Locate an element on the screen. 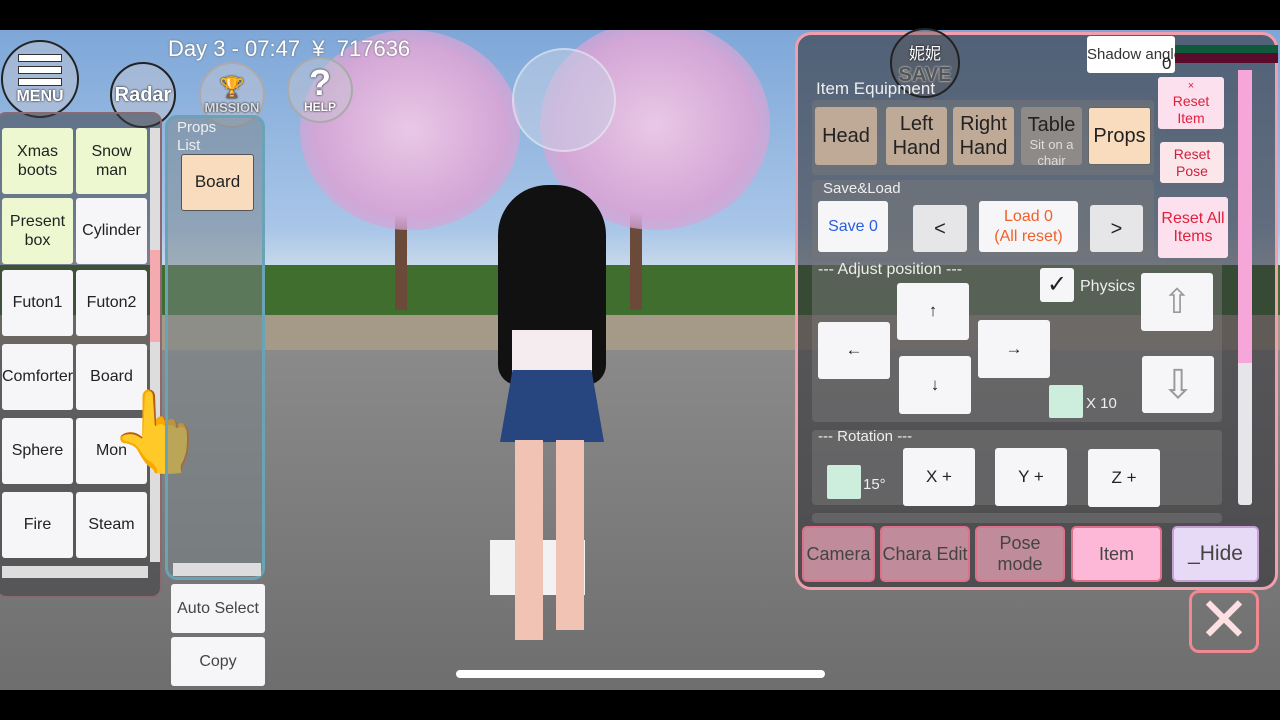 This screenshot has height=720, width=1280. rotate-z-button: Z + is located at coordinates (1124, 478).